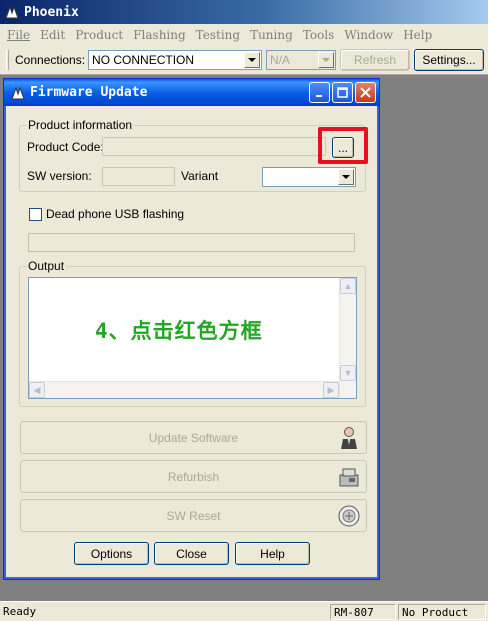  What do you see at coordinates (7, 59) in the screenshot?
I see `toolbar-grip` at bounding box center [7, 59].